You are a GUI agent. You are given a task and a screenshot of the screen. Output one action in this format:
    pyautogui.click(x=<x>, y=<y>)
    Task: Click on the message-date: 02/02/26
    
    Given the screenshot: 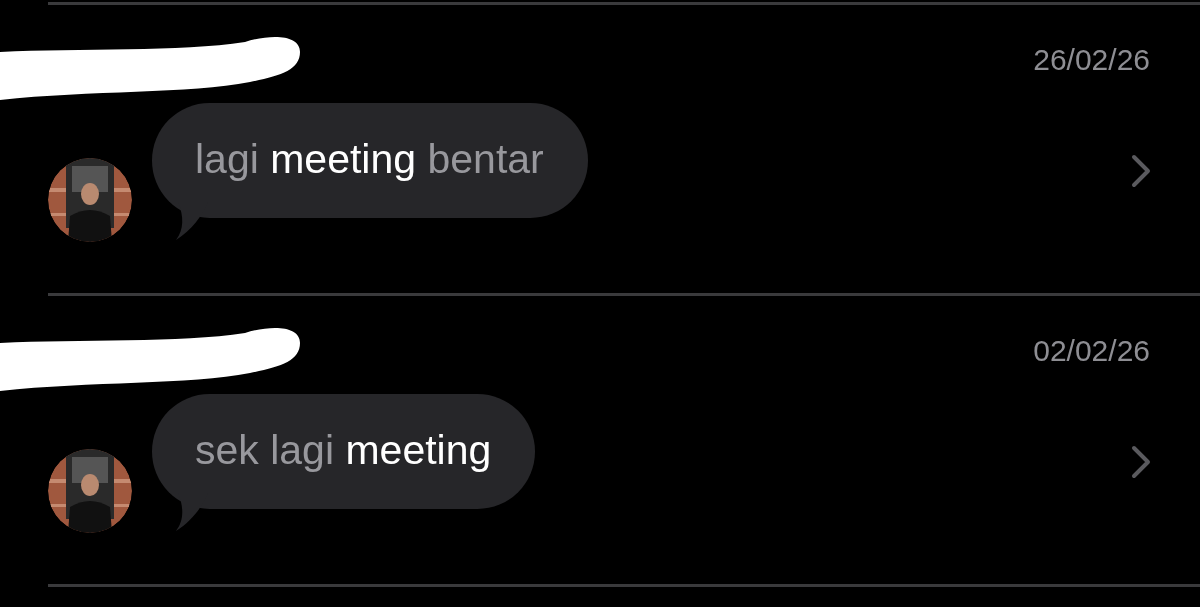 What is the action you would take?
    pyautogui.click(x=1091, y=351)
    